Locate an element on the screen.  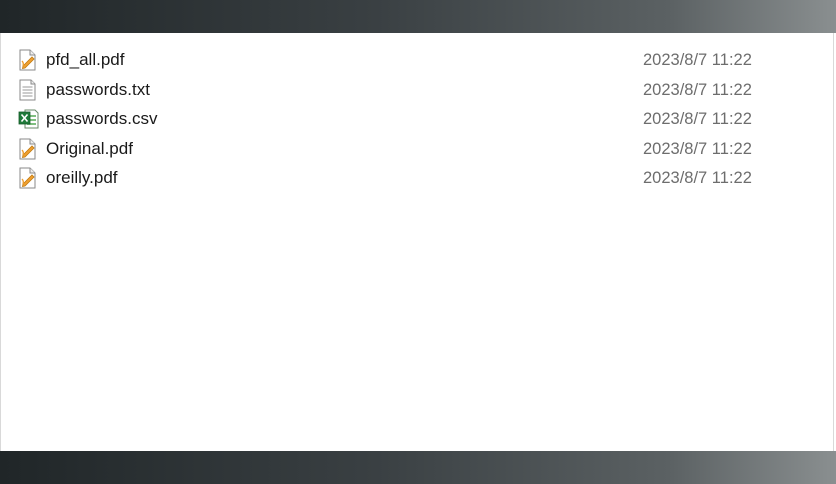
file-row-passwords-csv: passwords.csv 2023/8/7 11:22 is located at coordinates (417, 119).